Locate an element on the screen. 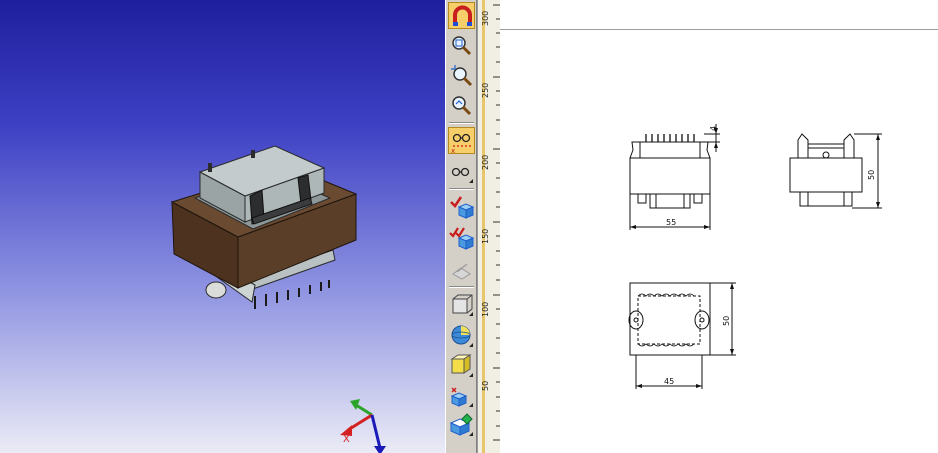  zoom-previous-icon is located at coordinates (462, 106).